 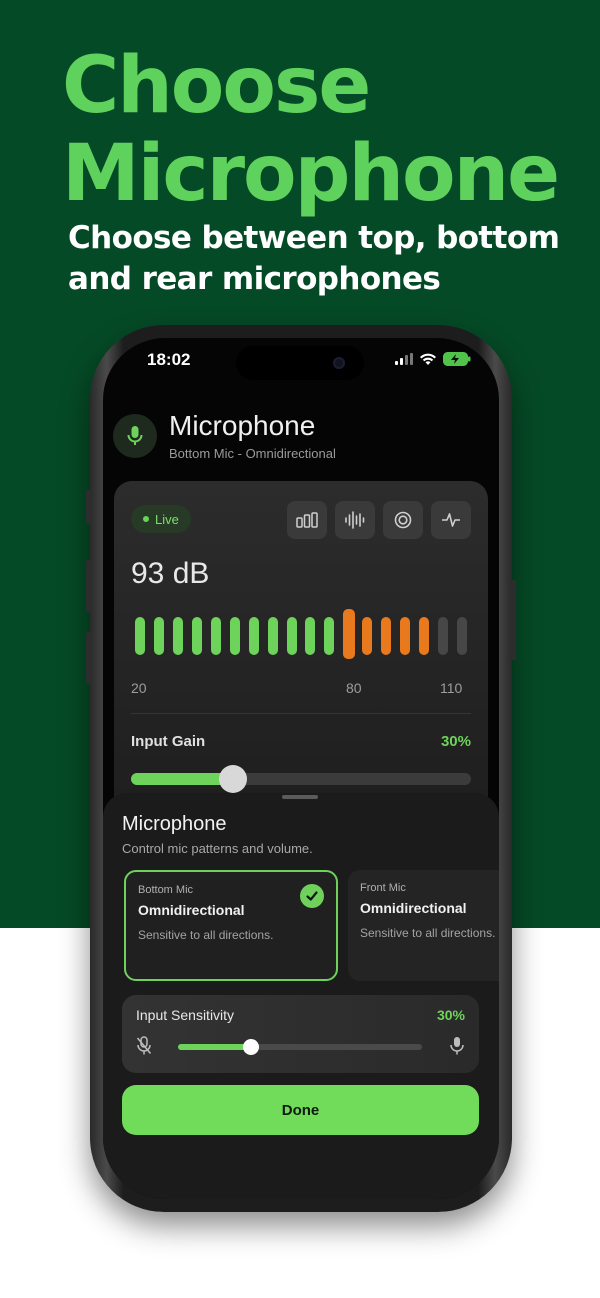 I want to click on scale-label-mid: 80, so click(x=354, y=688).